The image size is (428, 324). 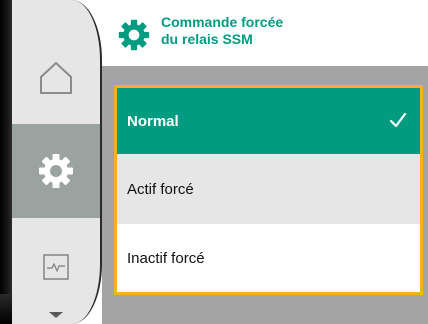 I want to click on sidebar-item-settings, so click(x=56, y=171).